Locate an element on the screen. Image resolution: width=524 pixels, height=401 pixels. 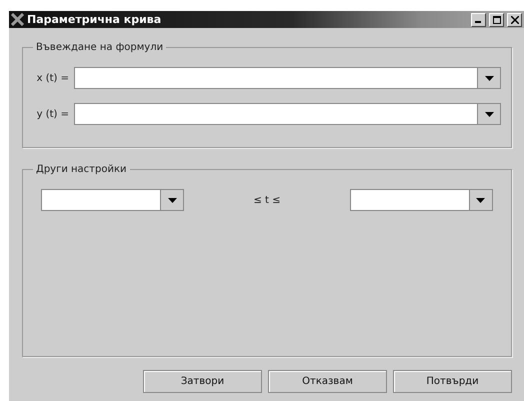
dialog-button: Отказвам is located at coordinates (327, 381).